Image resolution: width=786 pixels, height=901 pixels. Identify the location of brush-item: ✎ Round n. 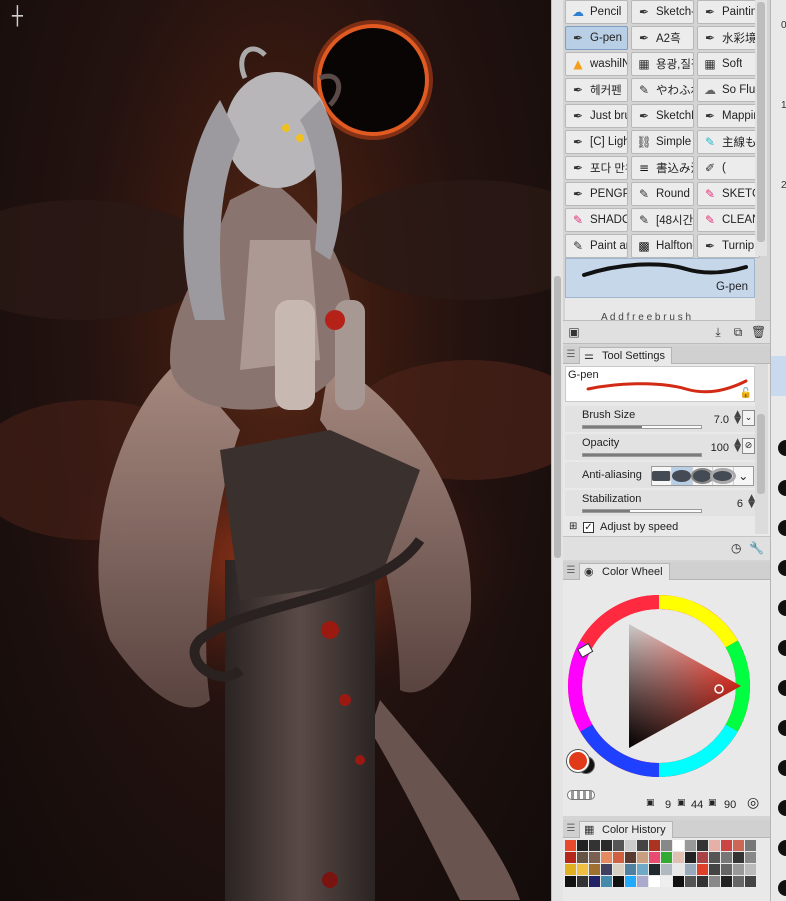
(662, 194).